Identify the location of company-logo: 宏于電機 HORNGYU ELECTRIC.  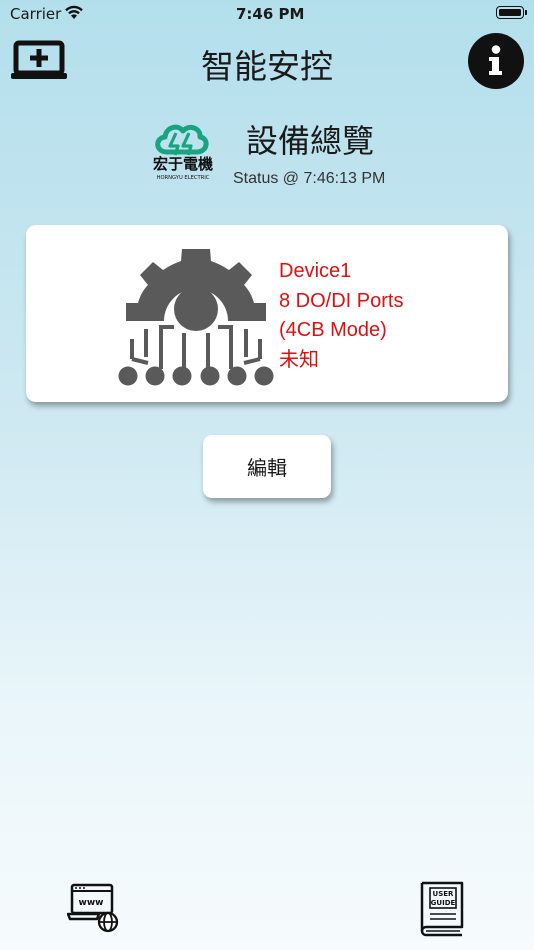
(184, 151).